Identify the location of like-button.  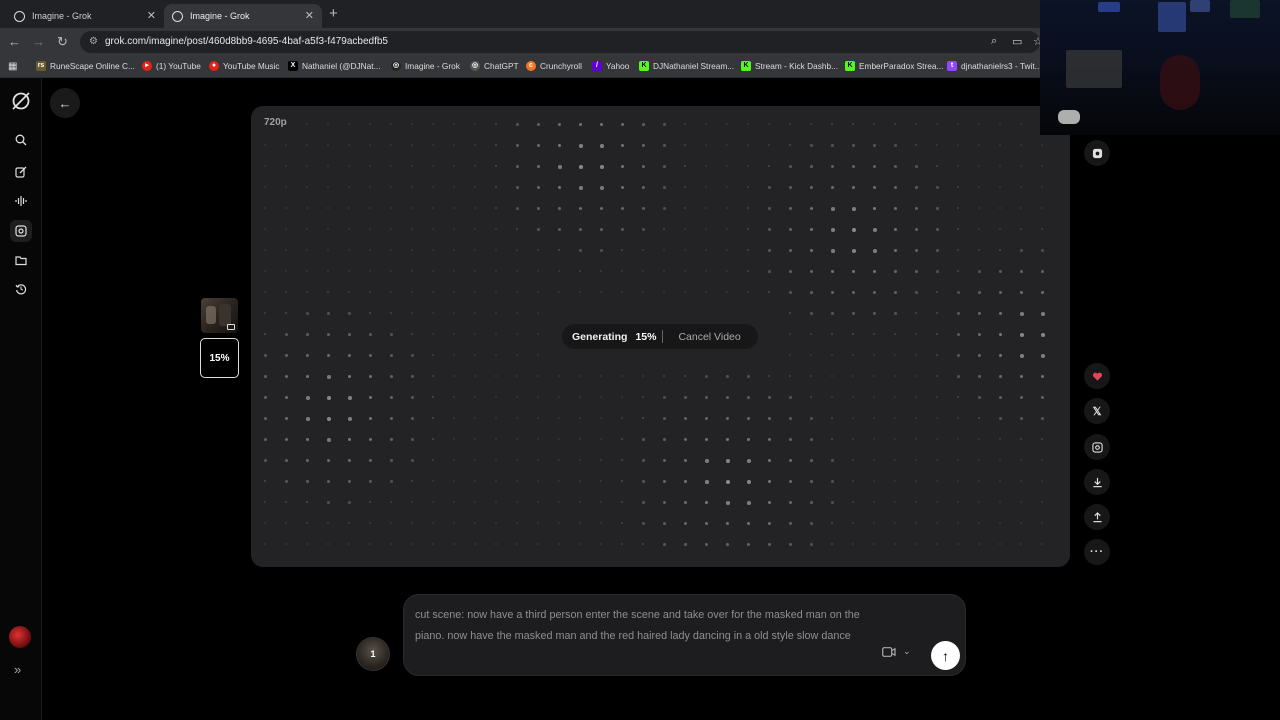
(1097, 376).